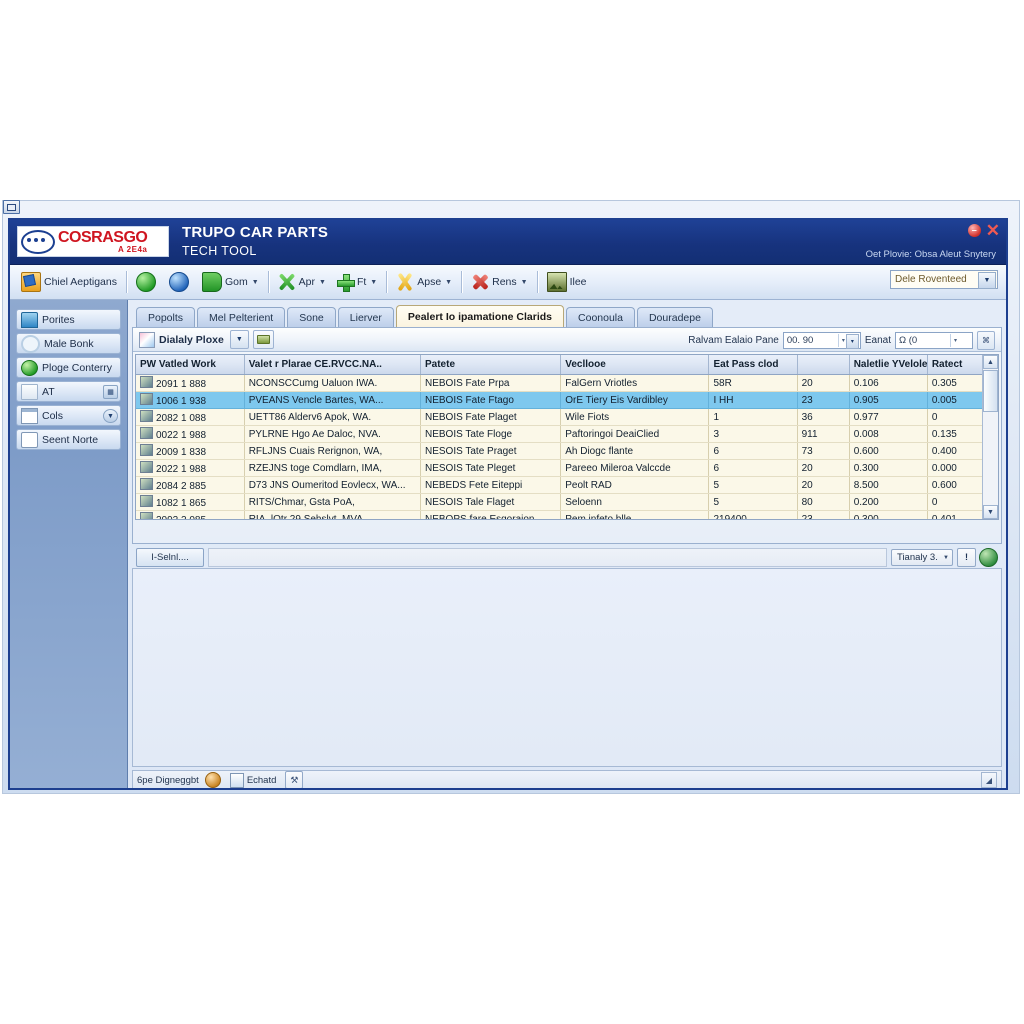 This screenshot has width=1024, height=1024. I want to click on column-header-naletlie-yveloley: Naletlie YVeloley, so click(888, 365).